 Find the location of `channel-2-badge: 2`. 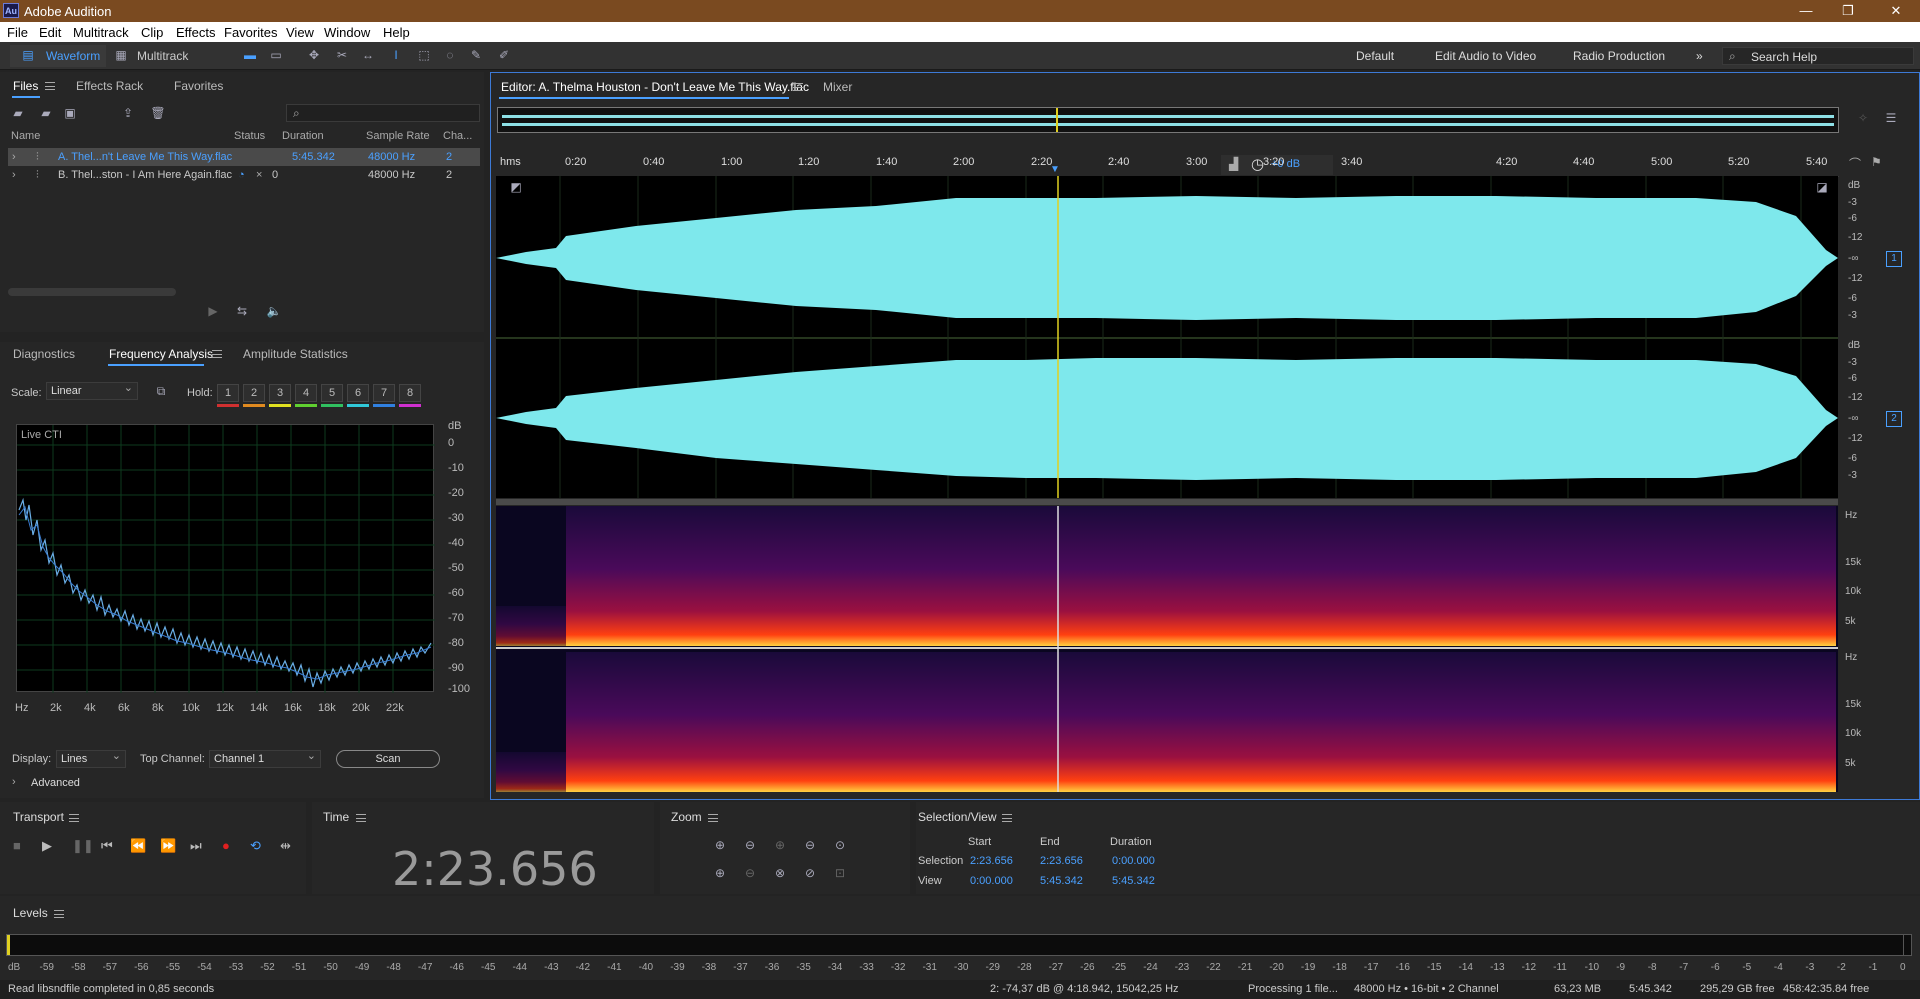

channel-2-badge: 2 is located at coordinates (1894, 419).